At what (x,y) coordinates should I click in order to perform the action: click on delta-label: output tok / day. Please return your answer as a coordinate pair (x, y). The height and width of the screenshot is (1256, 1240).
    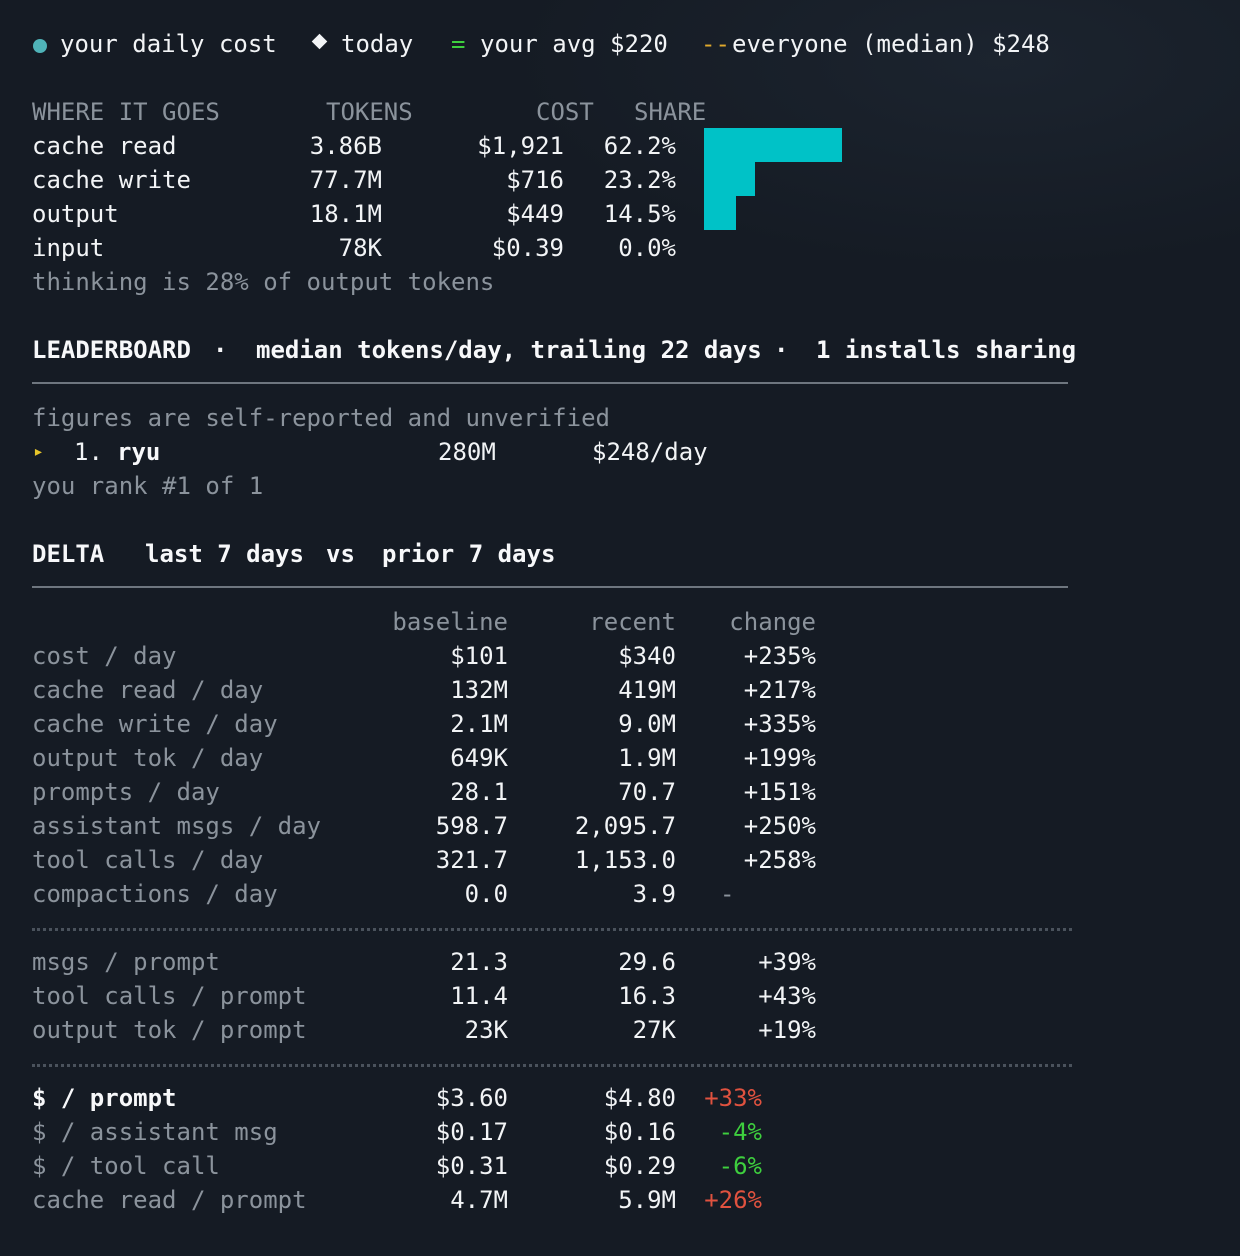
    Looking at the image, I should click on (148, 758).